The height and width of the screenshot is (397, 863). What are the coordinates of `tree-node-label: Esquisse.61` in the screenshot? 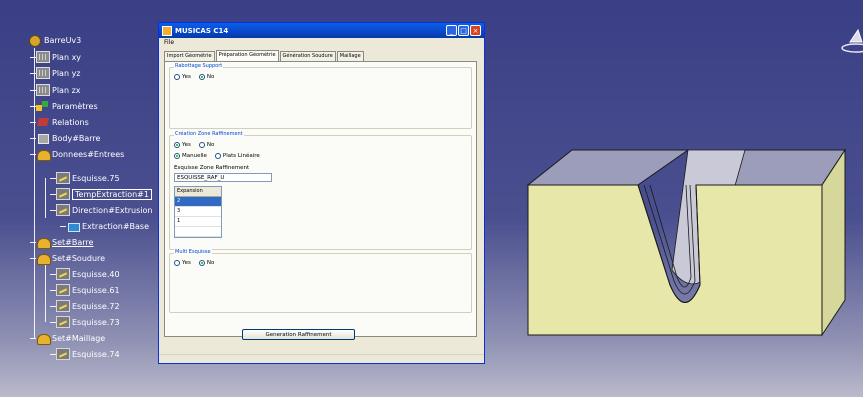 It's located at (96, 290).